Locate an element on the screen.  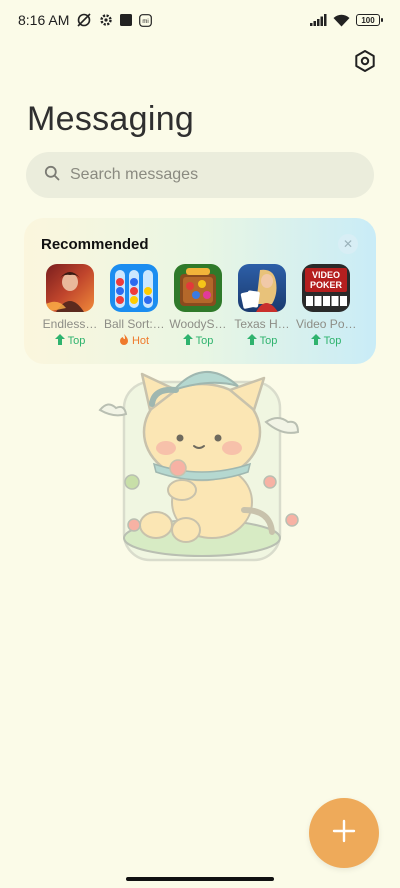
battery-level: 100 is located at coordinates (368, 20).